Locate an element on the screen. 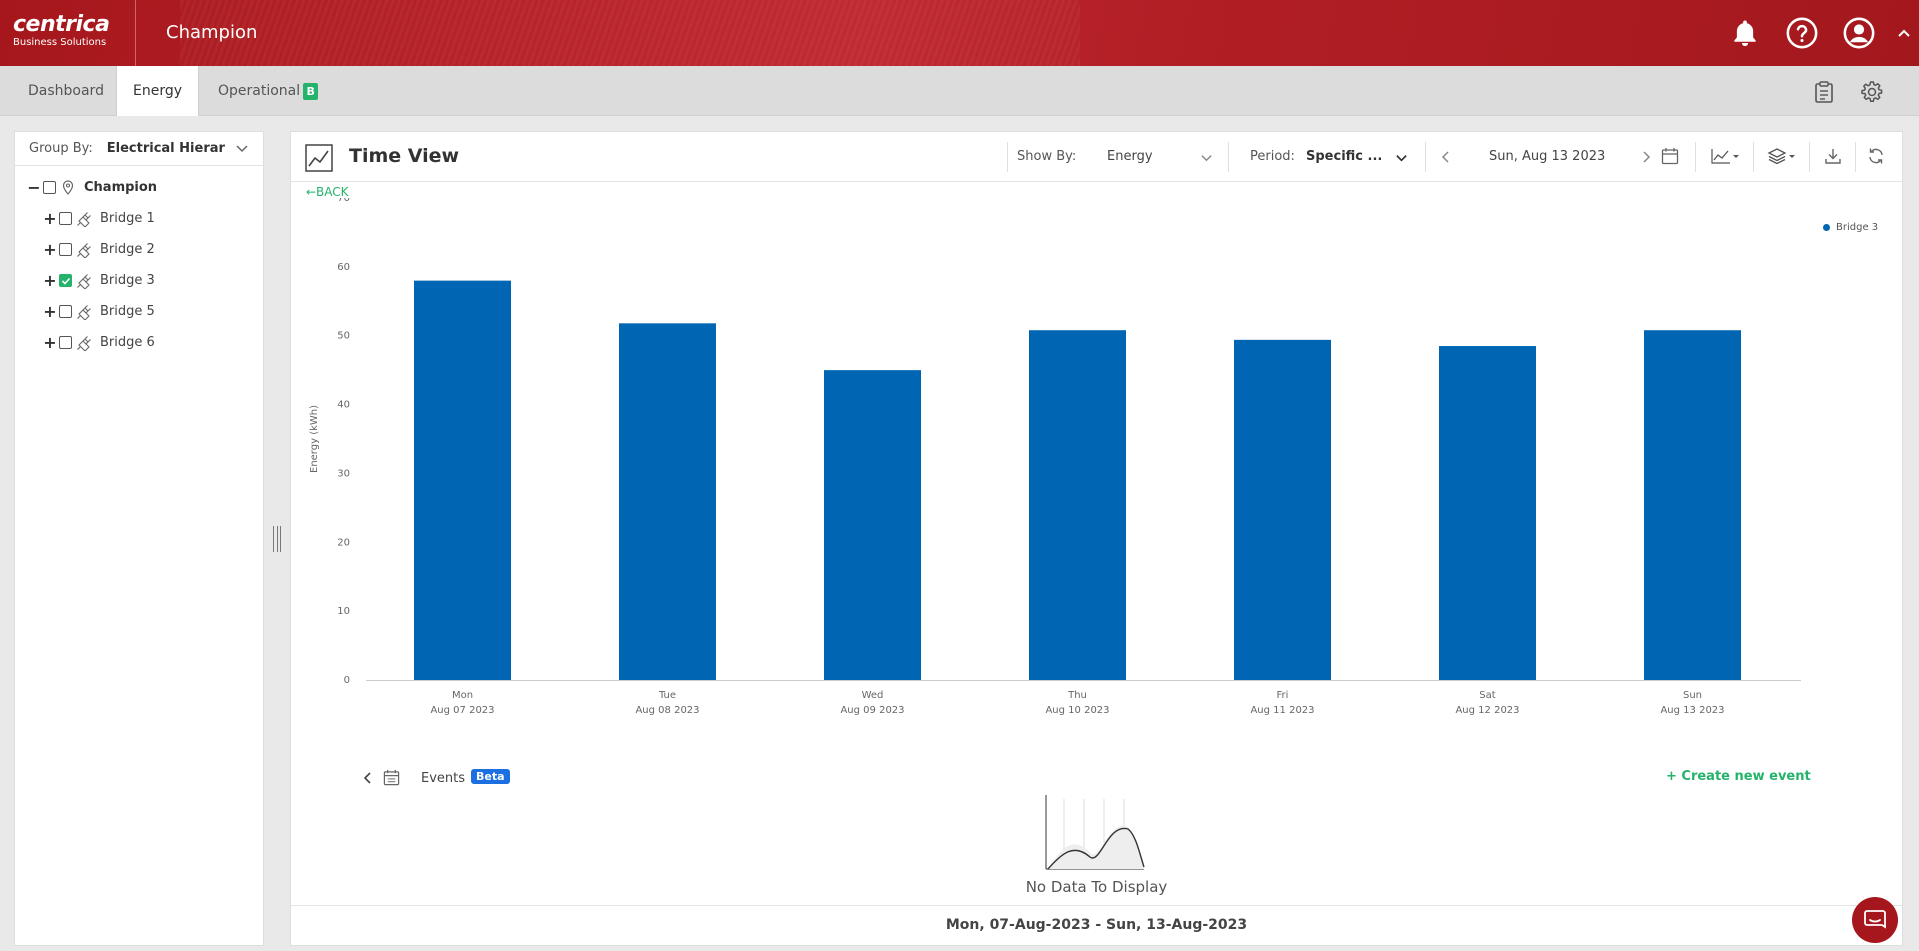 Image resolution: width=1919 pixels, height=951 pixels. bar-tue is located at coordinates (667, 501).